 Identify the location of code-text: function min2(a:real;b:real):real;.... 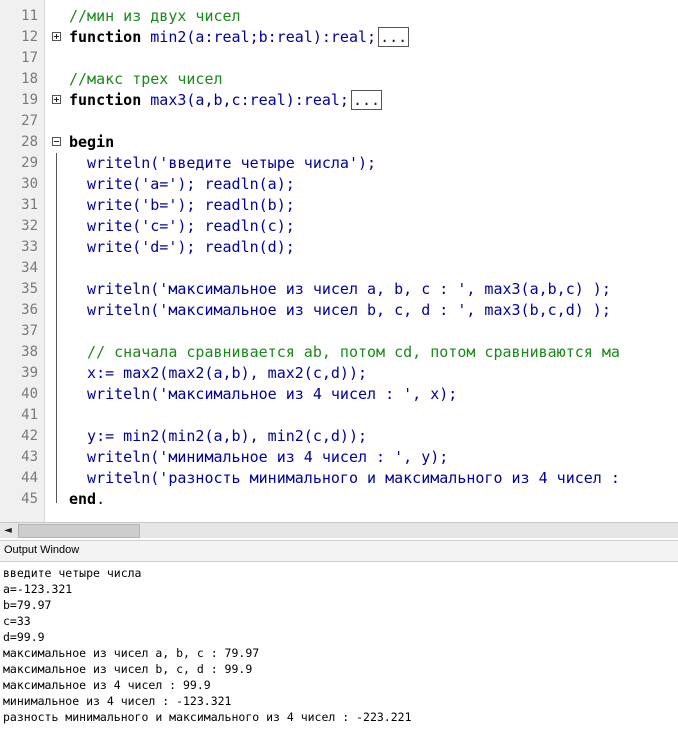
(239, 37).